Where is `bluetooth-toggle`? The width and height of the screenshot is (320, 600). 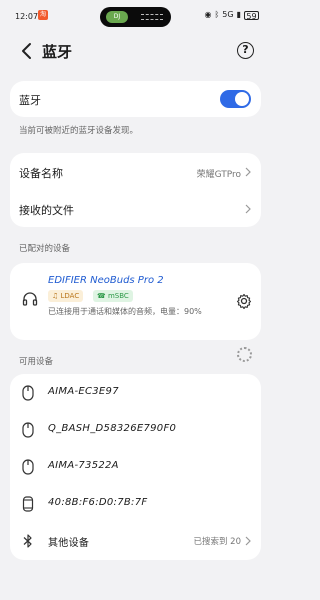
bluetooth-toggle is located at coordinates (235, 99).